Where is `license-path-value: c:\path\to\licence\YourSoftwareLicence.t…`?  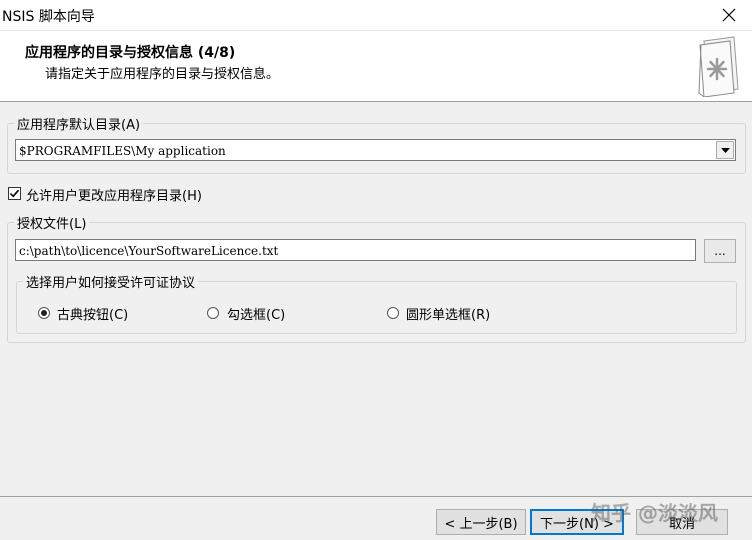
license-path-value: c:\path\to\licence\YourSoftwareLicence.t… is located at coordinates (149, 251).